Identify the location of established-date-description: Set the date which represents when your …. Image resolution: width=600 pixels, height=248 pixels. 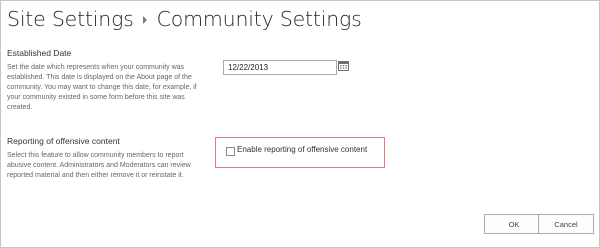
(102, 87).